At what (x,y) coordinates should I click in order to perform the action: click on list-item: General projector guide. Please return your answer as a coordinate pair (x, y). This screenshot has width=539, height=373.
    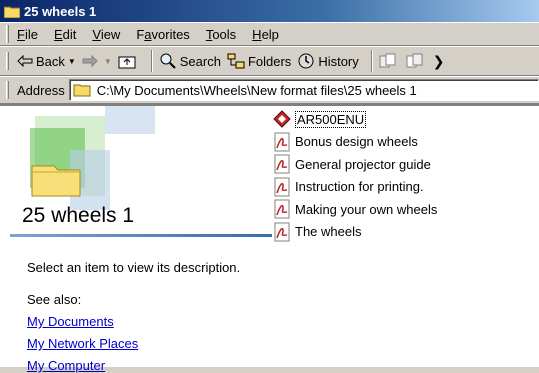
    Looking at the image, I should click on (354, 164).